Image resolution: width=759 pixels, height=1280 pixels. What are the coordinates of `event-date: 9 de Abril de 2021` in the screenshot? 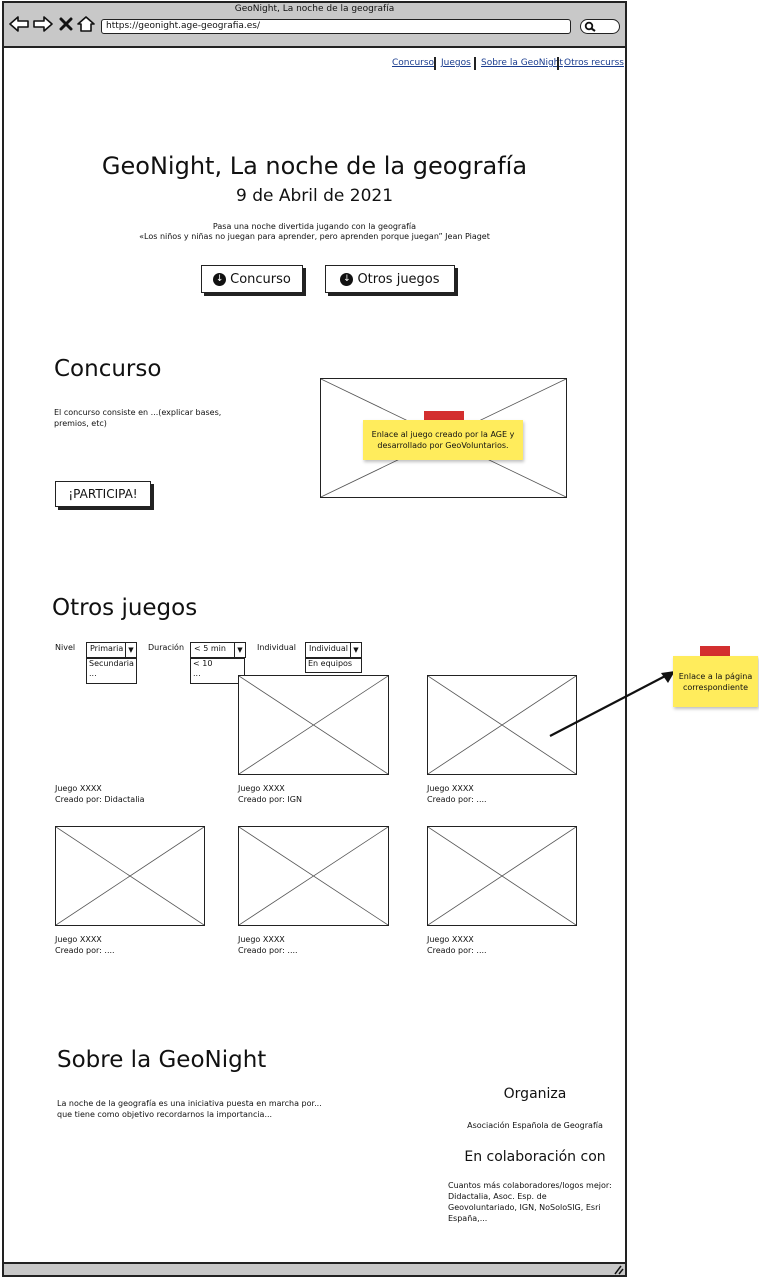 It's located at (314, 196).